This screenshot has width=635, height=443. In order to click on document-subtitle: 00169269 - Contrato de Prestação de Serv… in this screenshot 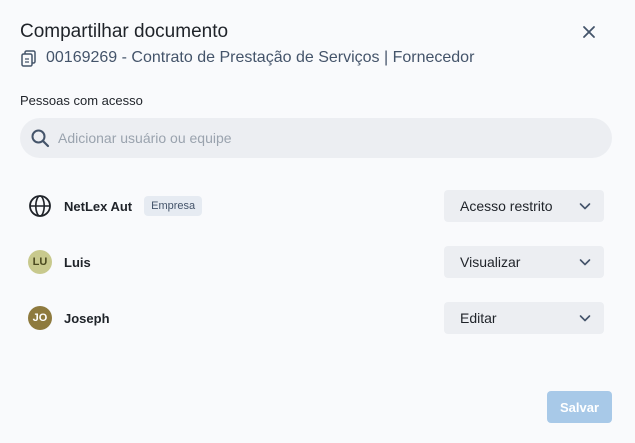, I will do `click(247, 58)`.